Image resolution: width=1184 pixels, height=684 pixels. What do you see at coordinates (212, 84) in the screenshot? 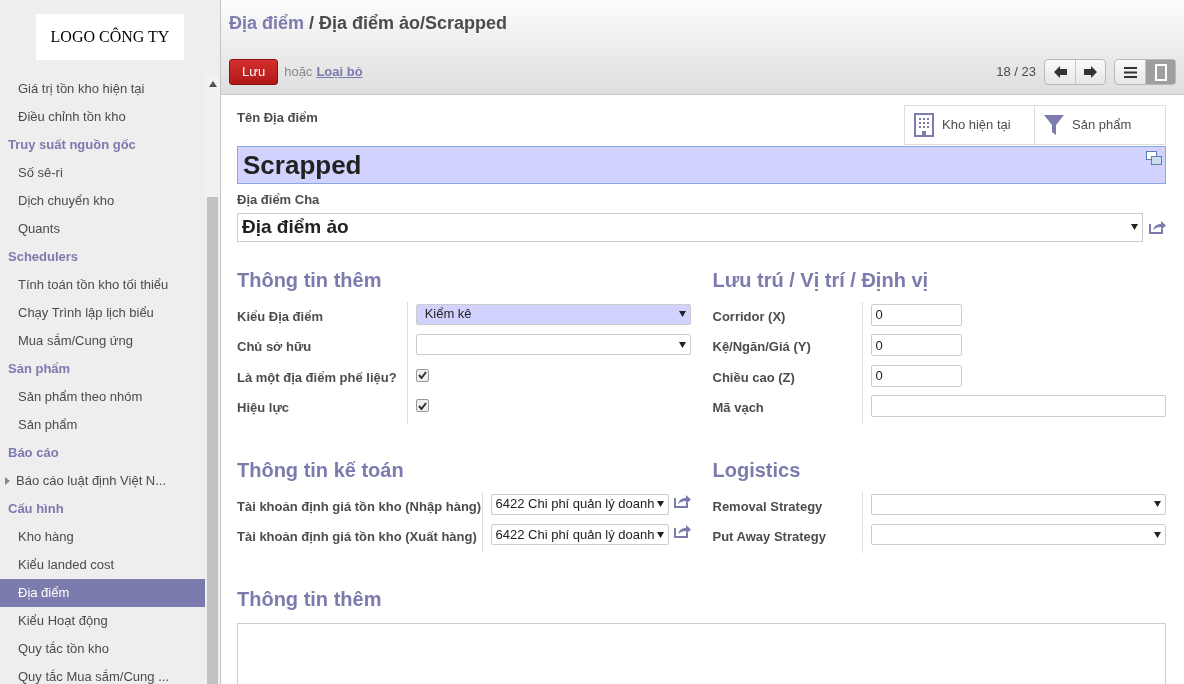
I see `scroll-up-arrow-icon` at bounding box center [212, 84].